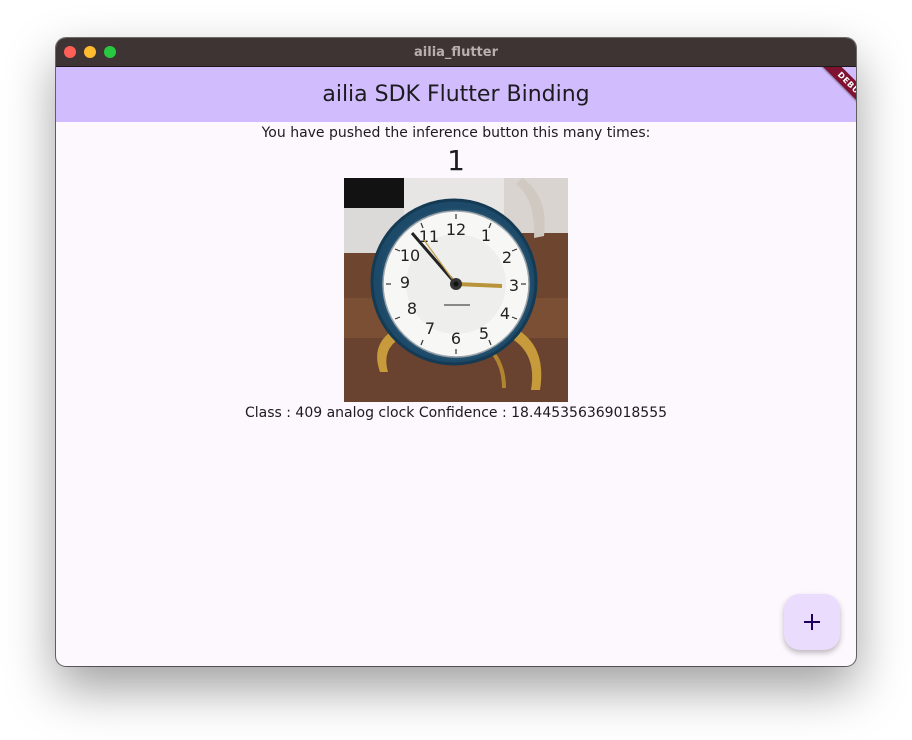 The width and height of the screenshot is (912, 740). Describe the element at coordinates (405, 282) in the screenshot. I see `svg-text: 9` at that location.